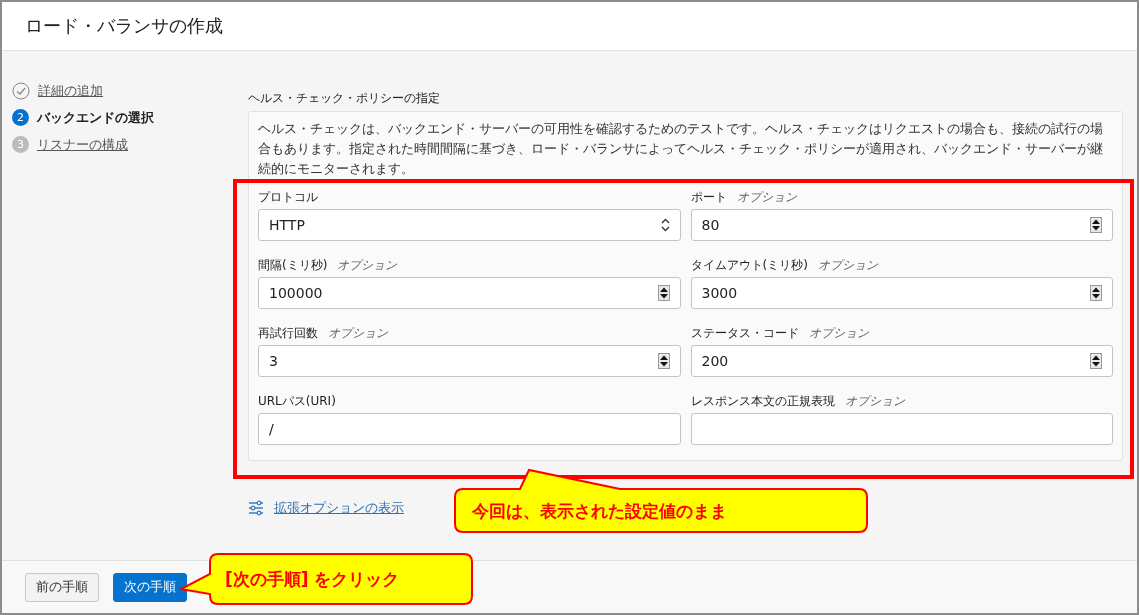 The image size is (1139, 615). I want to click on page-title: ロード・バランサの作成, so click(124, 26).